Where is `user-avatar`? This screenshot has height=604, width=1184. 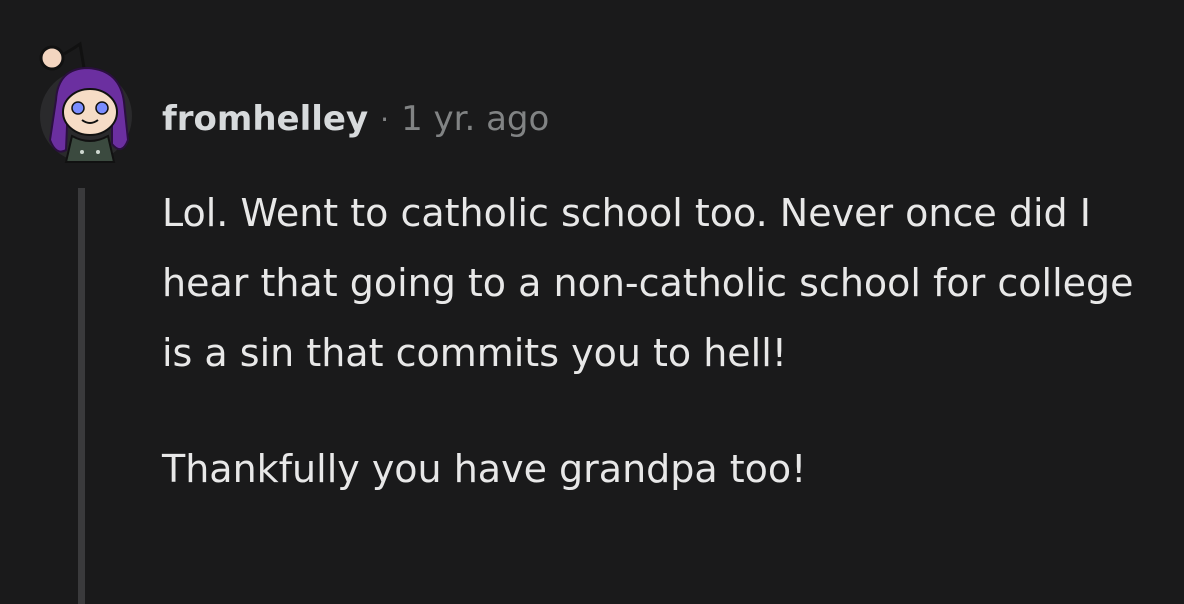
user-avatar is located at coordinates (86, 102).